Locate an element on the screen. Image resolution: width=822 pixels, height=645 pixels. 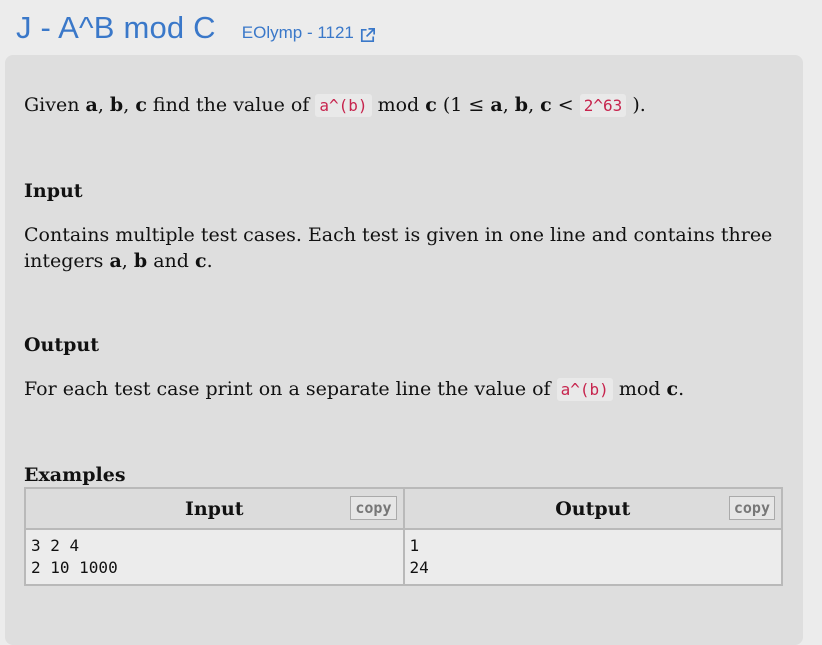
output-heading: Output is located at coordinates (62, 345).